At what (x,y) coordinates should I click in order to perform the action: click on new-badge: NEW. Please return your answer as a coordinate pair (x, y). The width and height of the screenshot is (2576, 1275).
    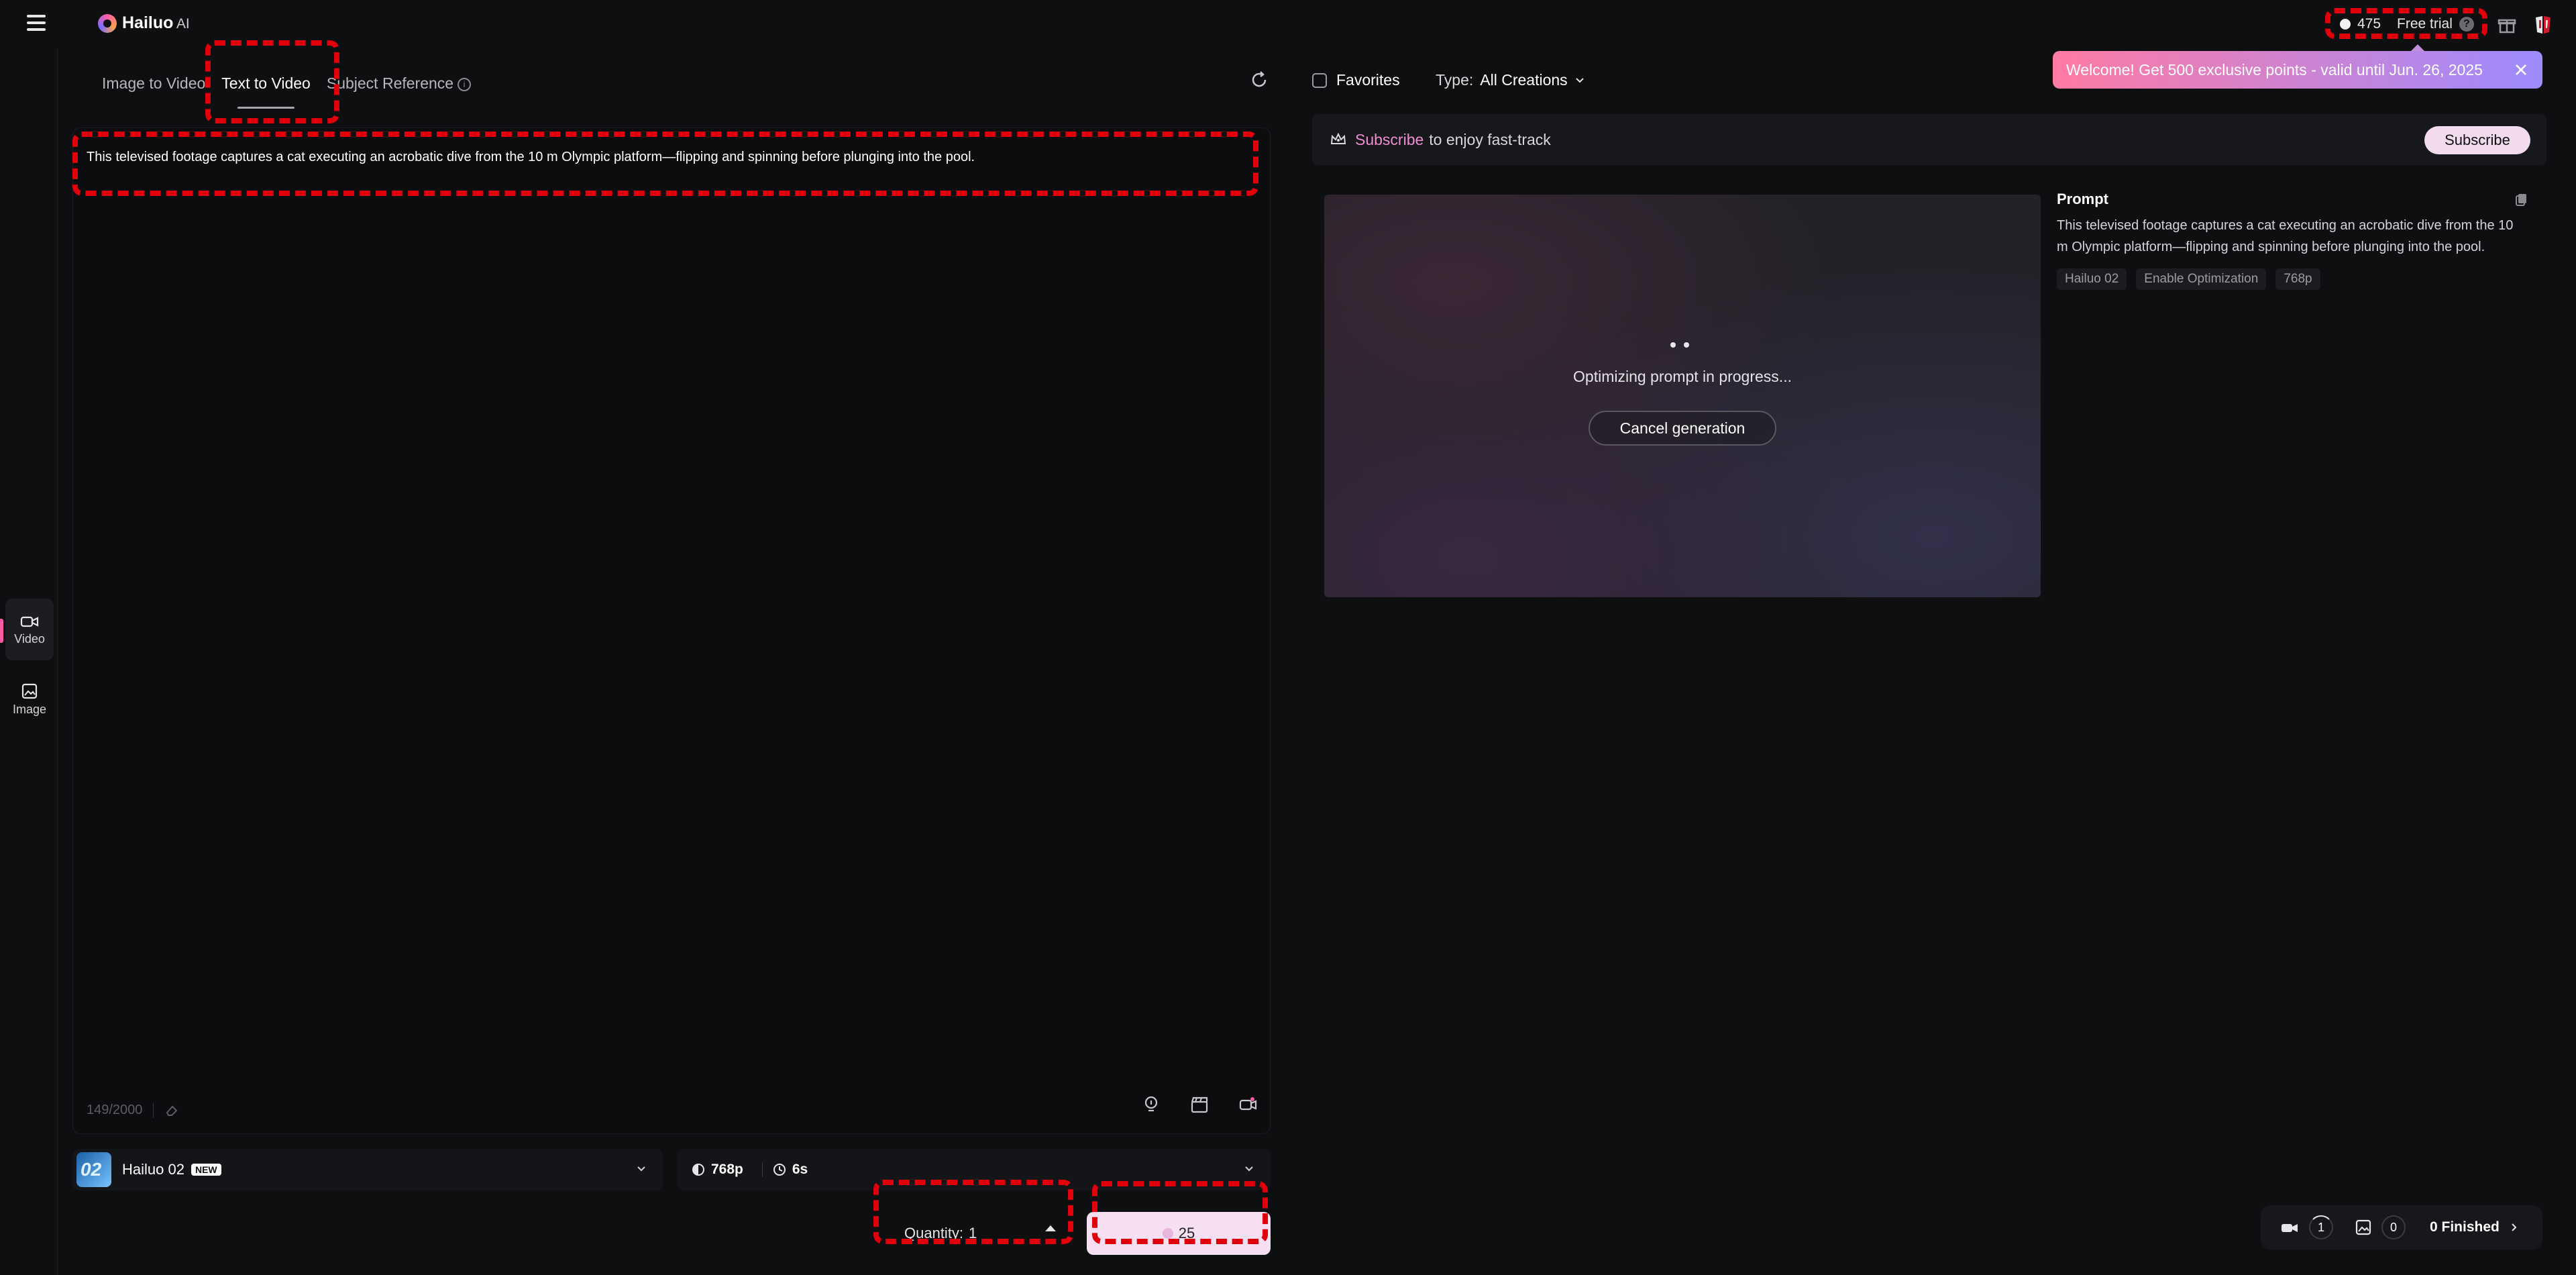
    Looking at the image, I should click on (206, 1170).